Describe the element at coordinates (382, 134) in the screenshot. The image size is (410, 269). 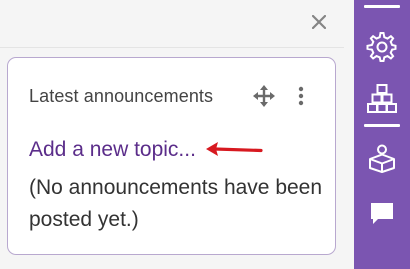
I see `right-drawer-toolbar` at that location.